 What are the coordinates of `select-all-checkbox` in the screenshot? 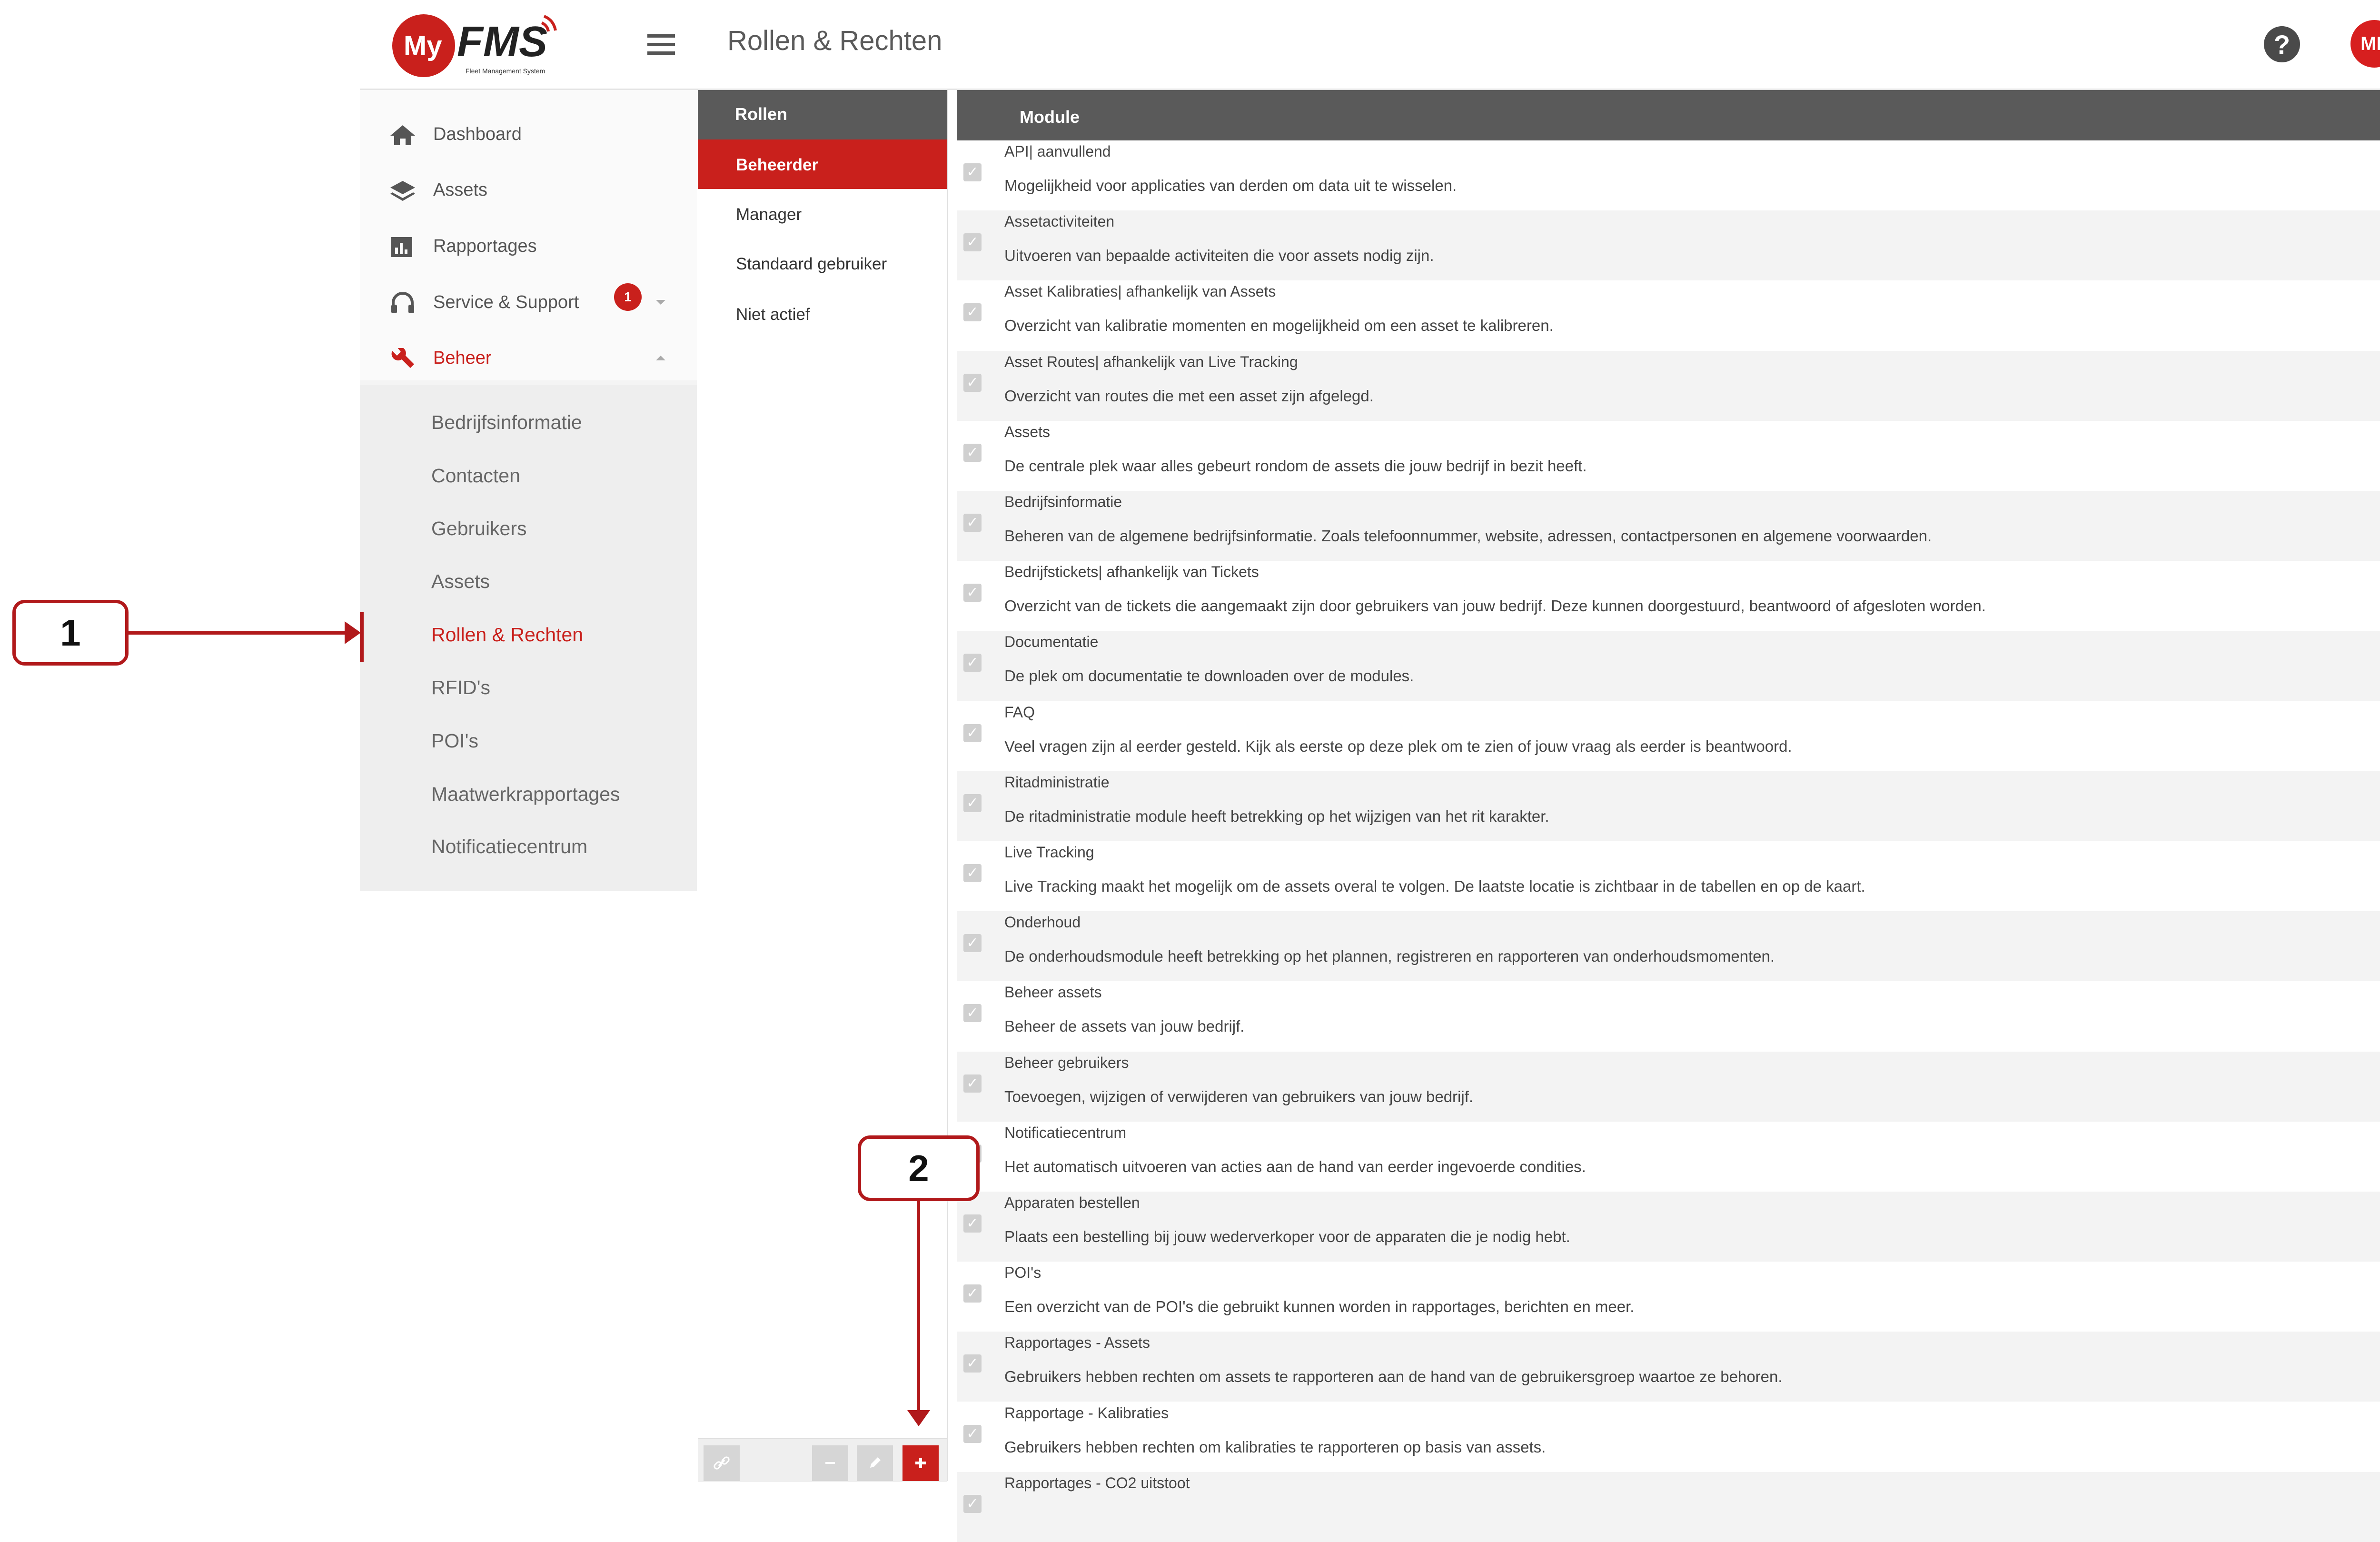 It's located at (974, 116).